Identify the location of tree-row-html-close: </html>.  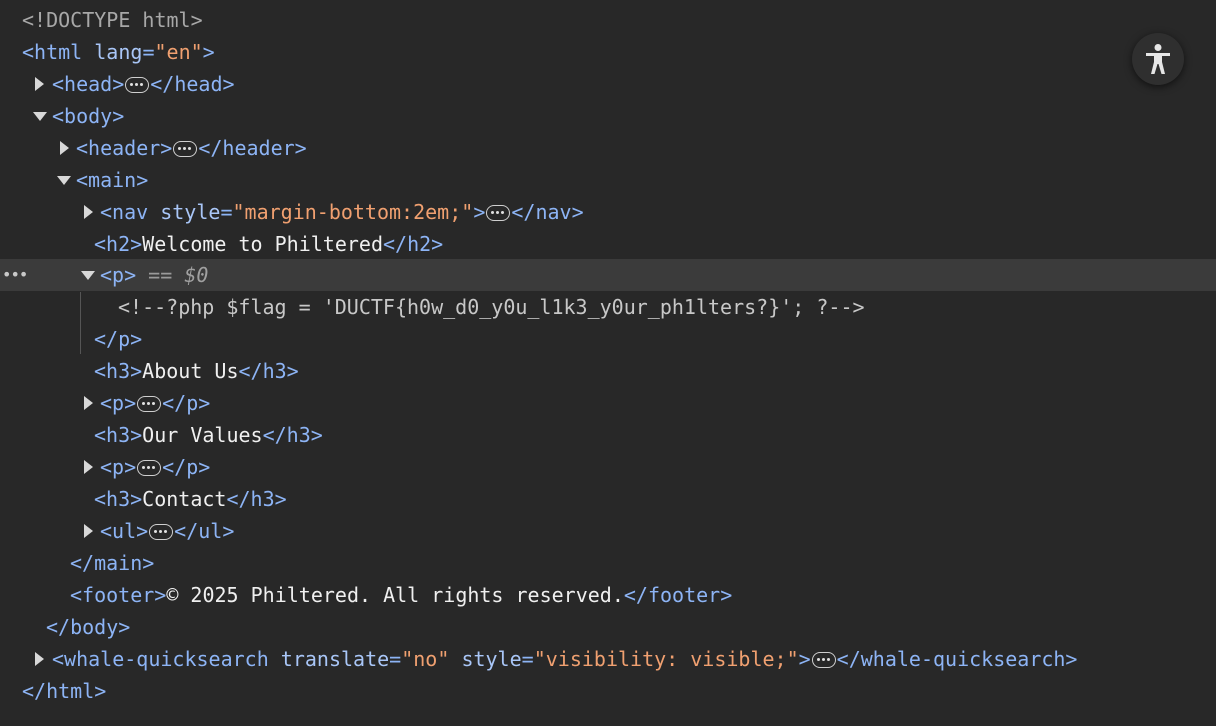
(608, 691).